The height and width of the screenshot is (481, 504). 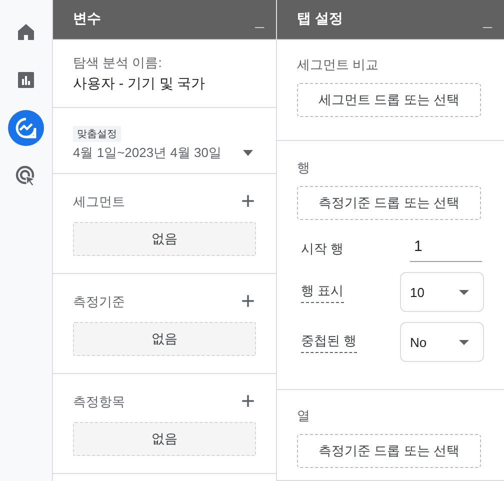 I want to click on trend-chart-icon, so click(x=26, y=128).